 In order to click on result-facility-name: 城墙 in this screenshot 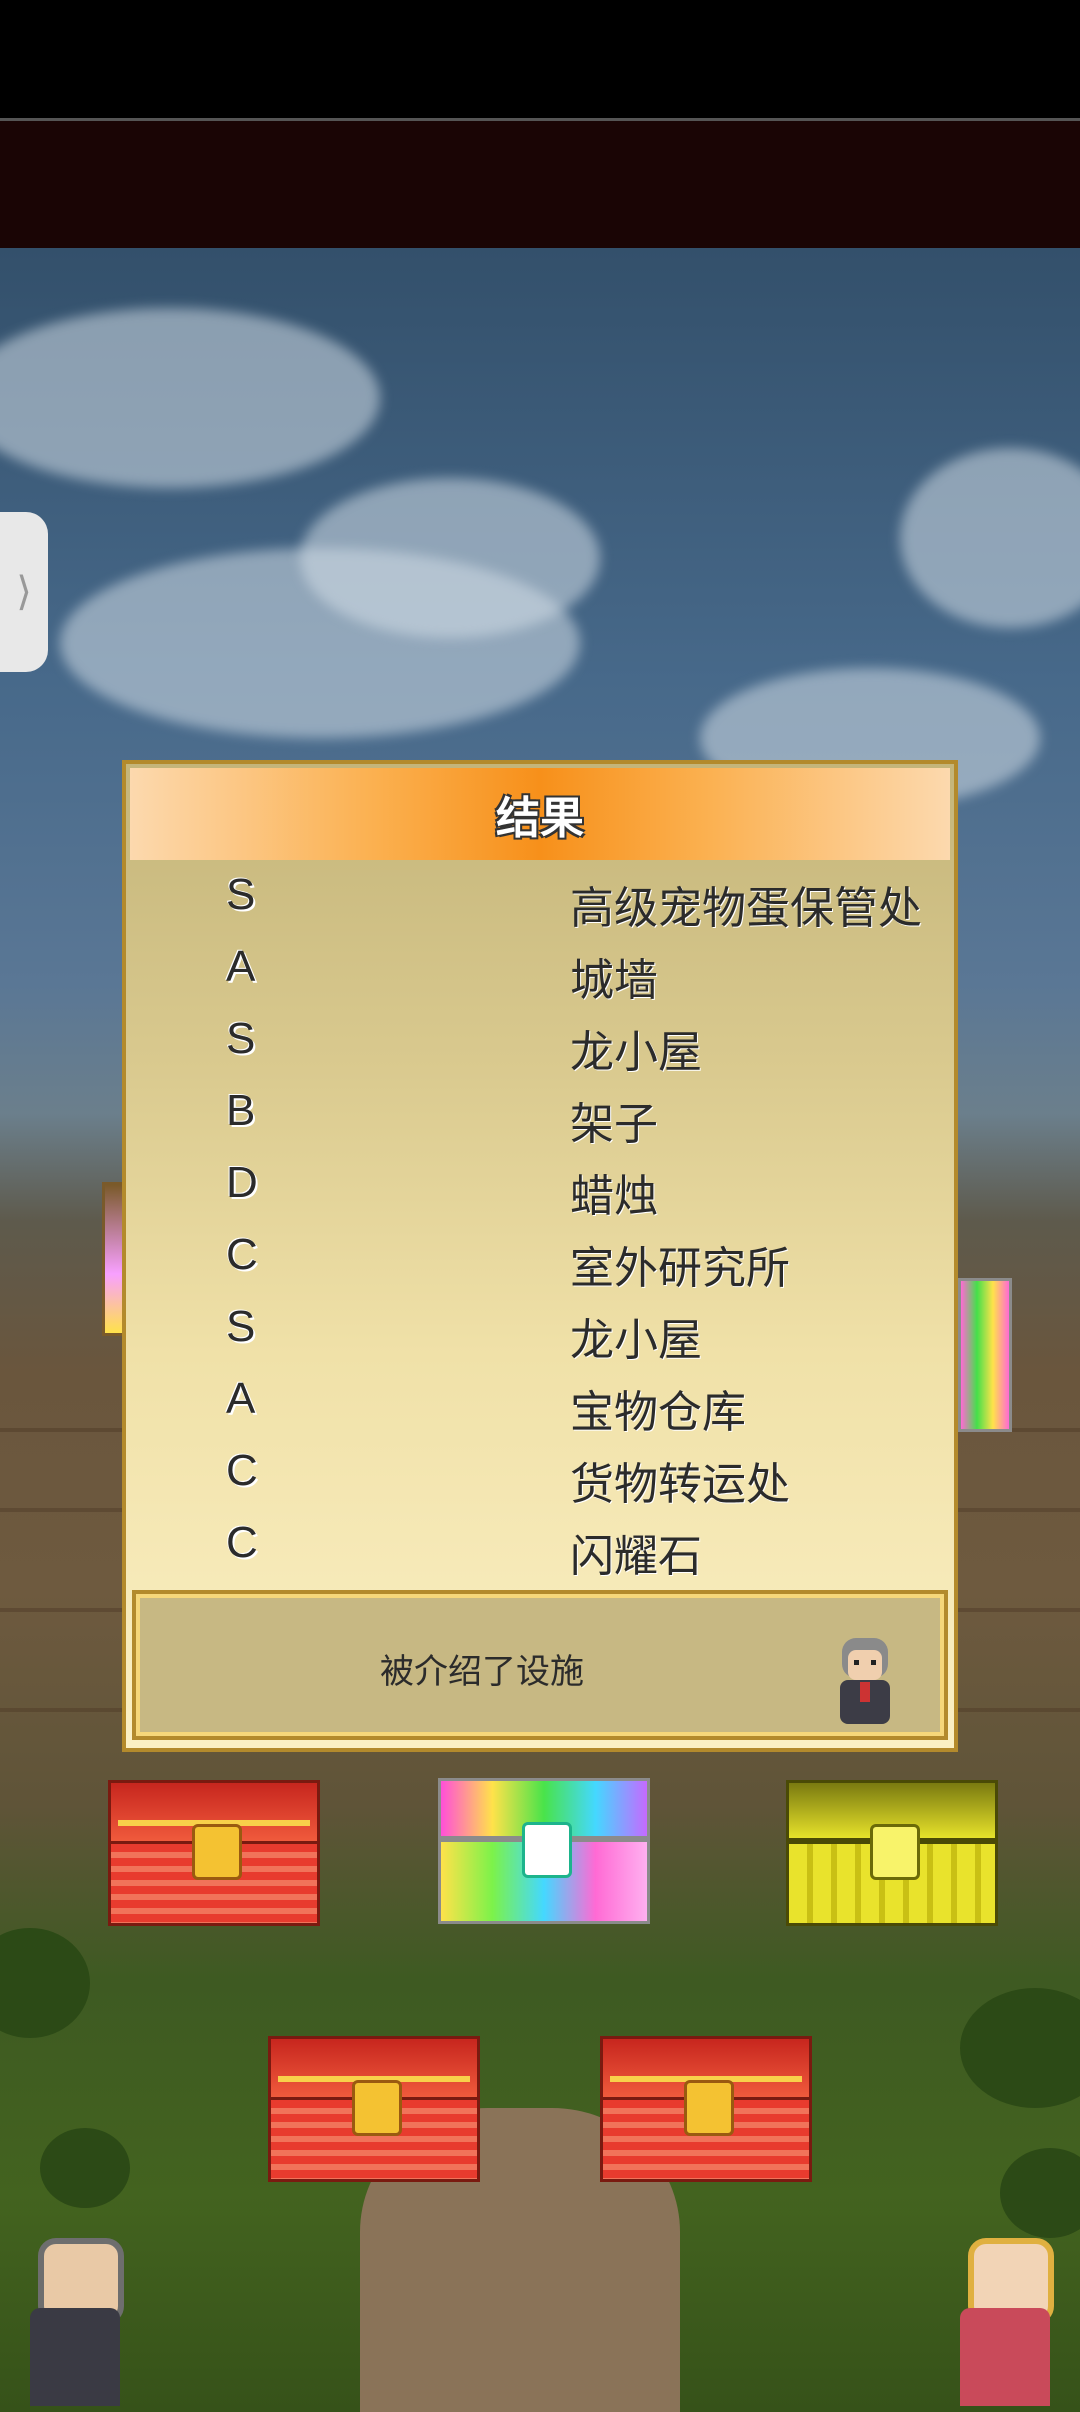, I will do `click(614, 980)`.